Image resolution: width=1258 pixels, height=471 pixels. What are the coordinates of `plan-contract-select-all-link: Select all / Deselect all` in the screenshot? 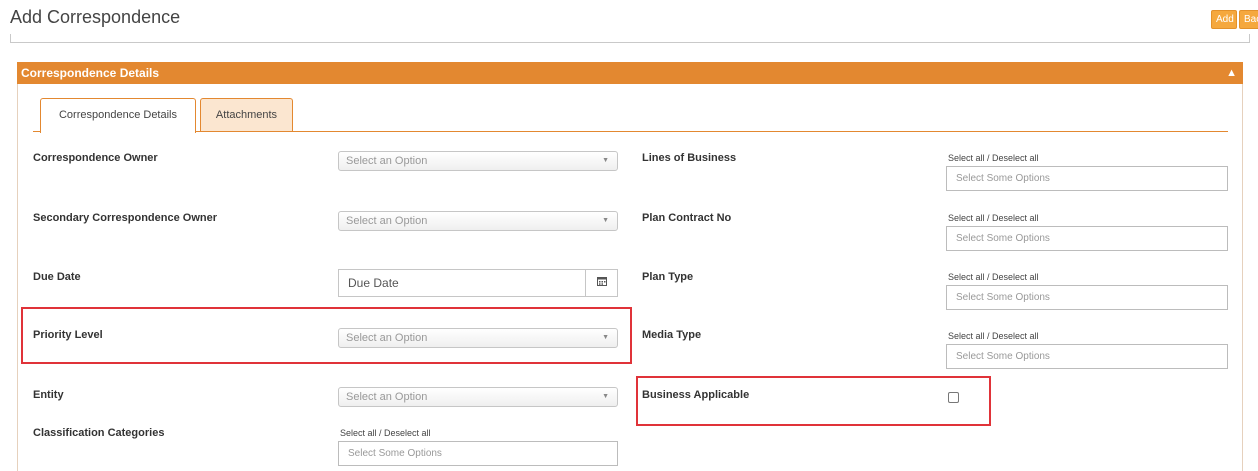 It's located at (993, 218).